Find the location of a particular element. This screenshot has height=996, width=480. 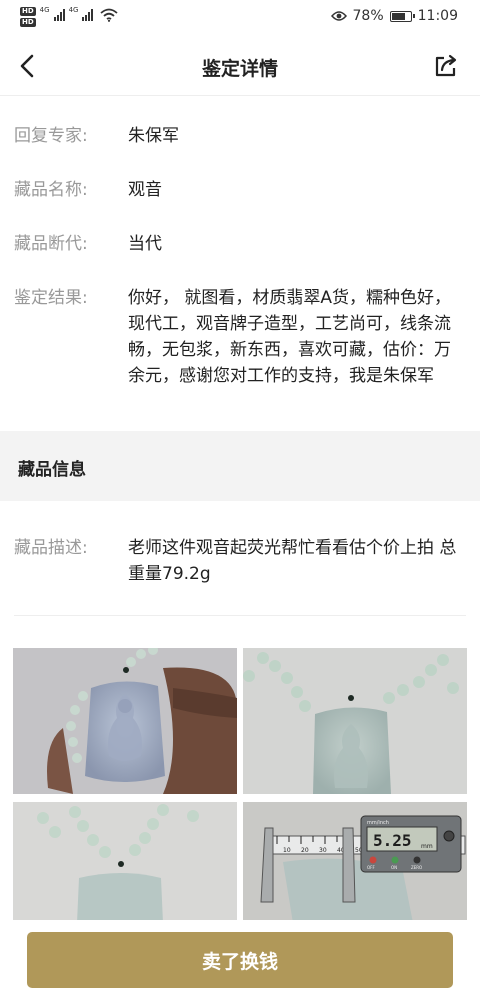

item-name-label: 藏品名称: is located at coordinates (51, 190).